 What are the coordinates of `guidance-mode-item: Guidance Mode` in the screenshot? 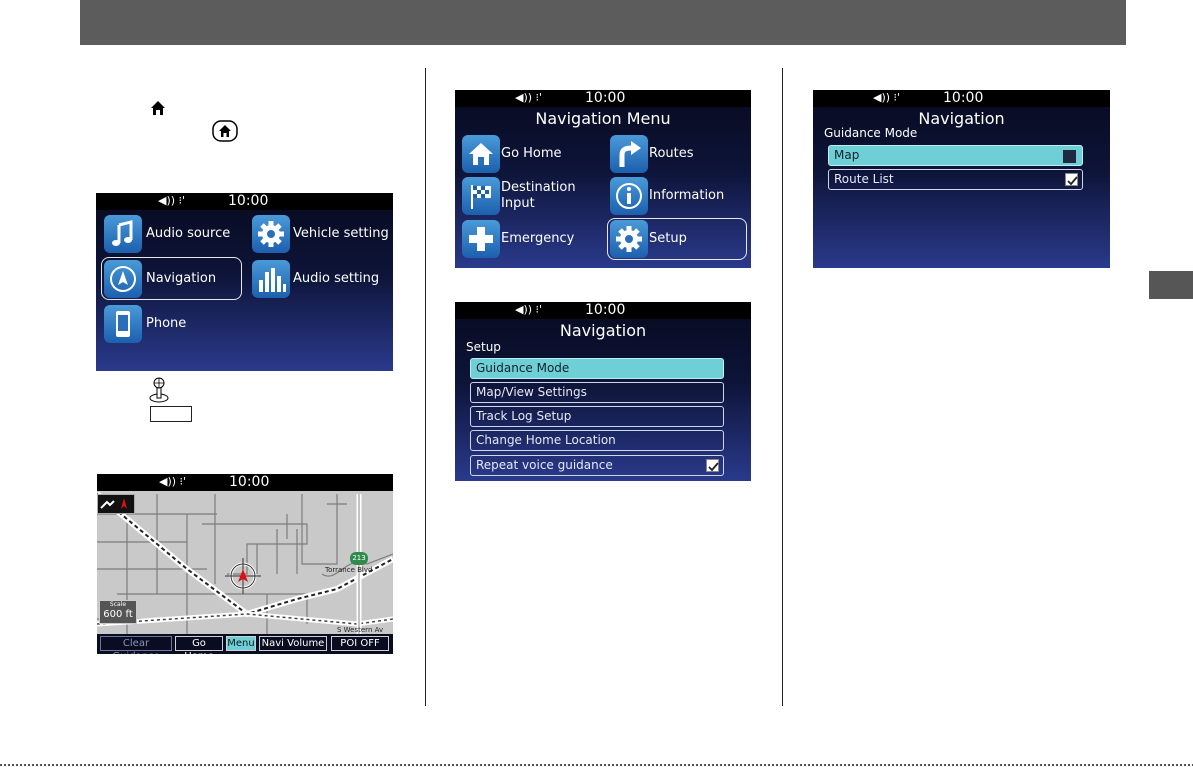 It's located at (597, 368).